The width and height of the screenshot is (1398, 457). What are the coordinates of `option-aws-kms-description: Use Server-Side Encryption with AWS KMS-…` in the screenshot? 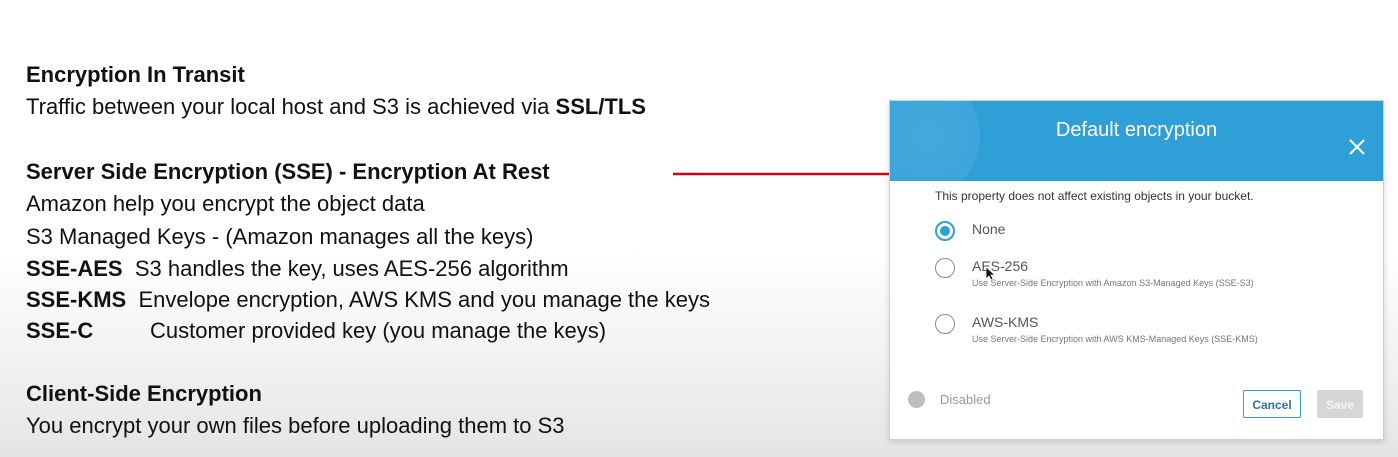 It's located at (1115, 339).